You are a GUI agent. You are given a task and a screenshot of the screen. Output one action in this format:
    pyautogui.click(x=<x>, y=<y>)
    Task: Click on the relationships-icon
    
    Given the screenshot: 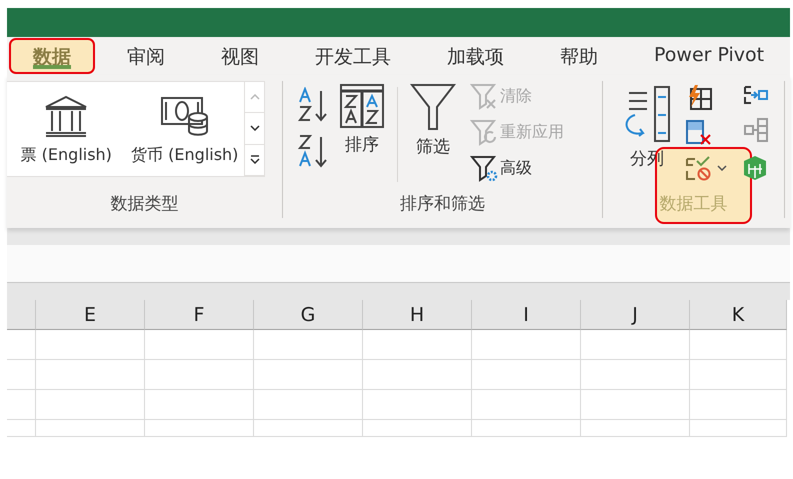 What is the action you would take?
    pyautogui.click(x=756, y=130)
    